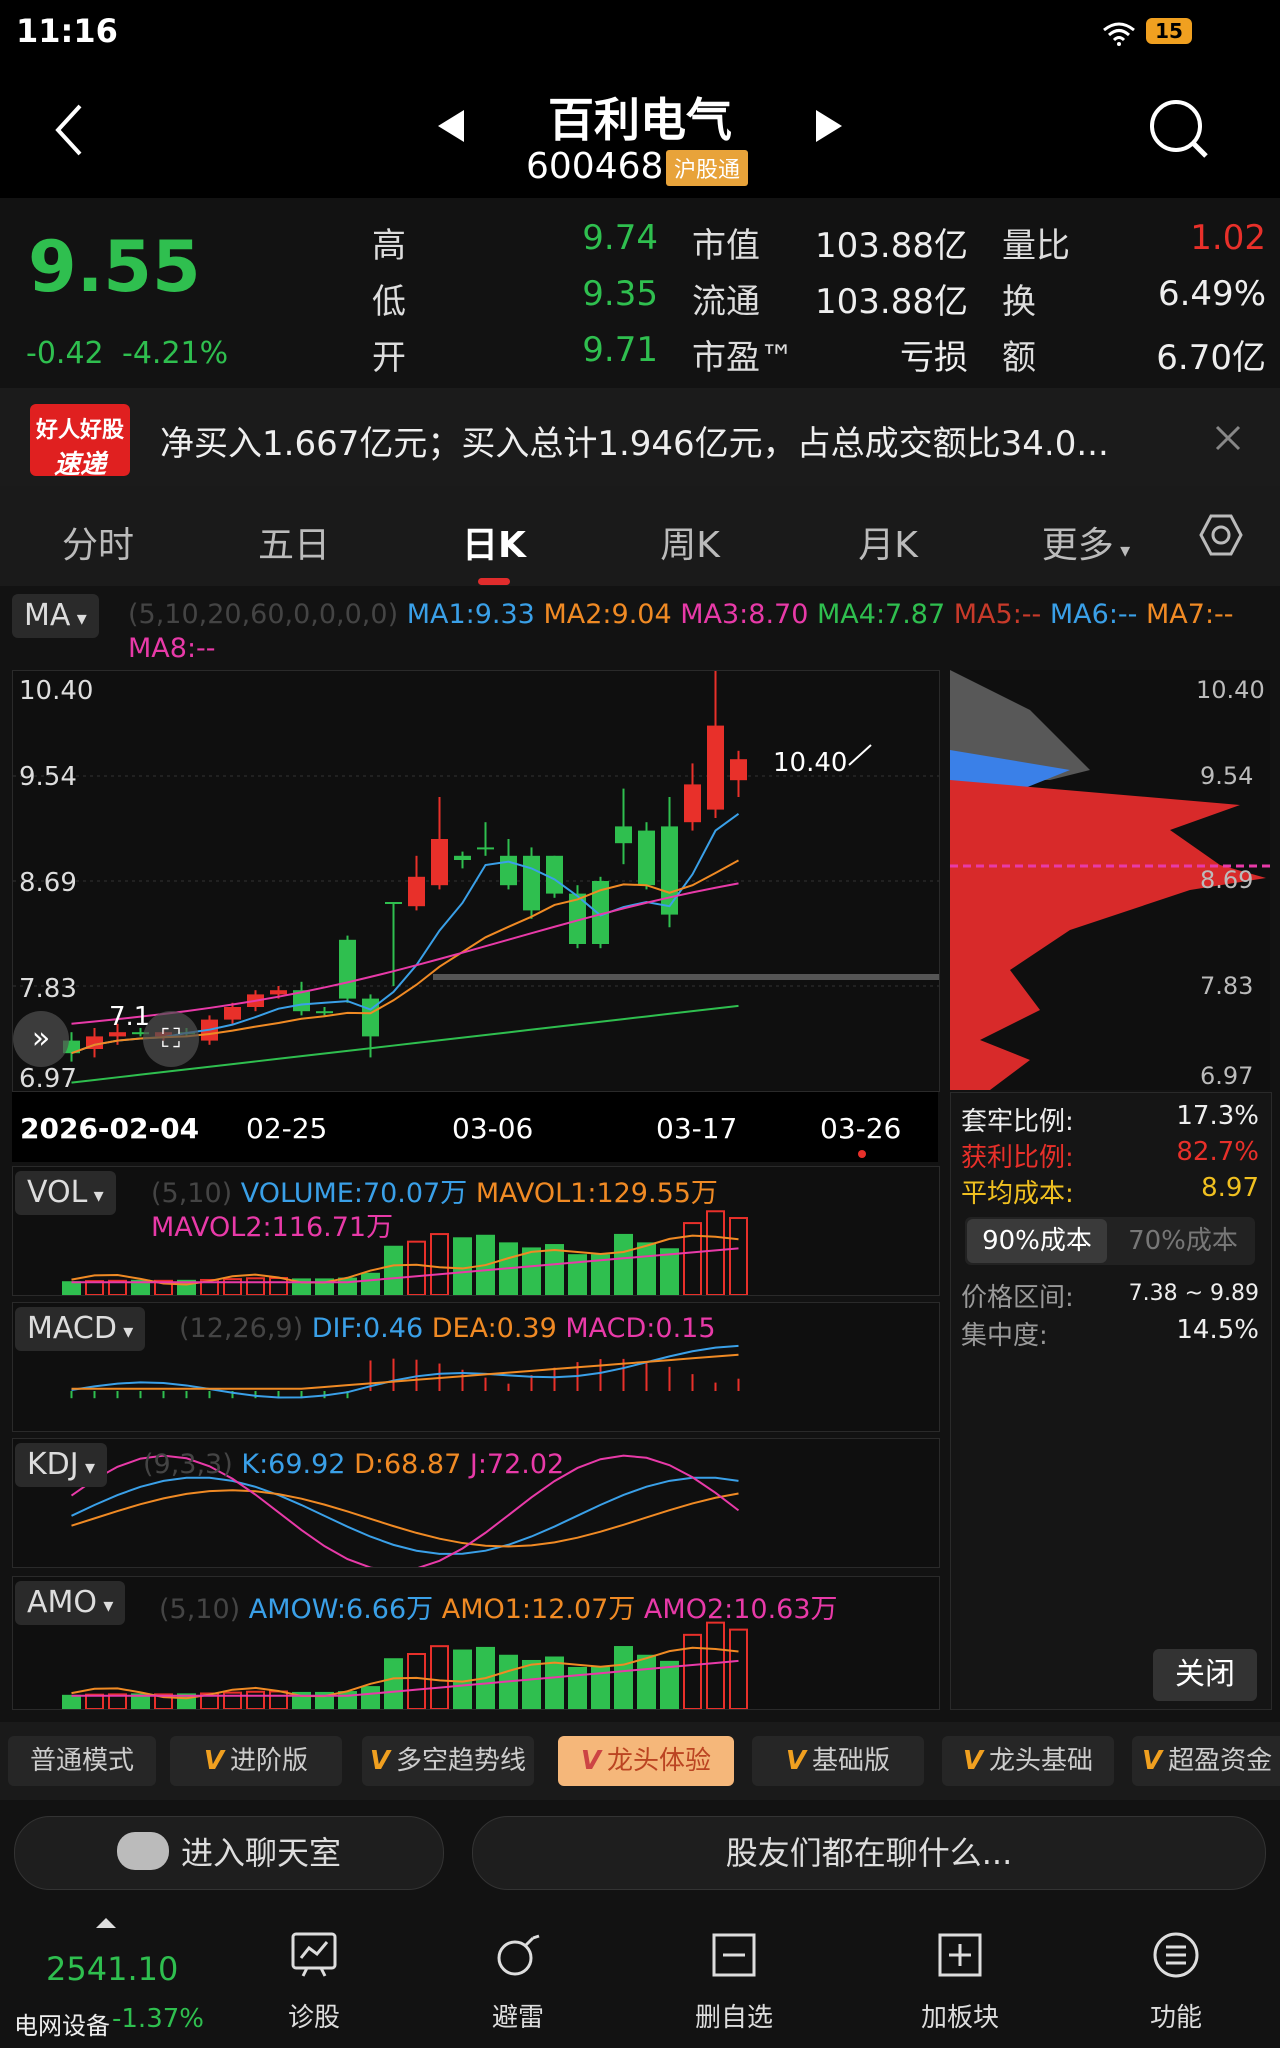  Describe the element at coordinates (888, 542) in the screenshot. I see `tab-monthly-k: 月K` at that location.